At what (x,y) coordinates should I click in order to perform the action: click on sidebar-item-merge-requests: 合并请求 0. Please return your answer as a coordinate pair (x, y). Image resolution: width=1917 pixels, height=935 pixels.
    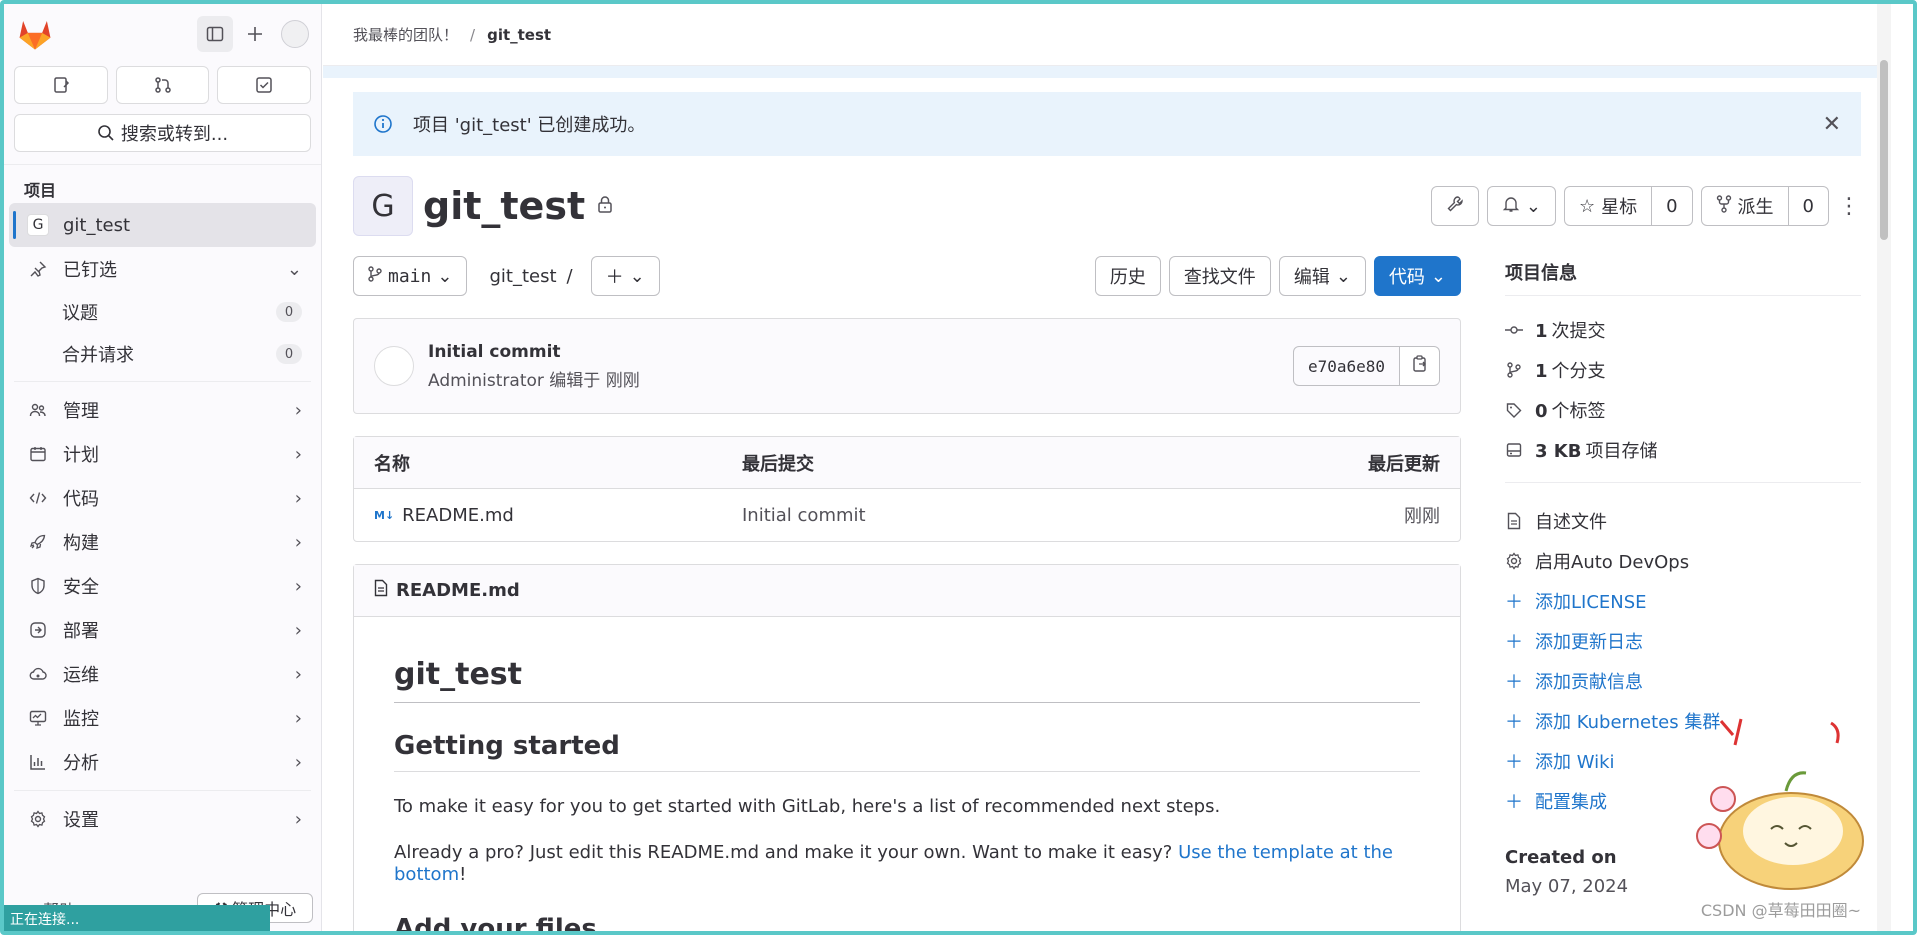
    Looking at the image, I should click on (162, 354).